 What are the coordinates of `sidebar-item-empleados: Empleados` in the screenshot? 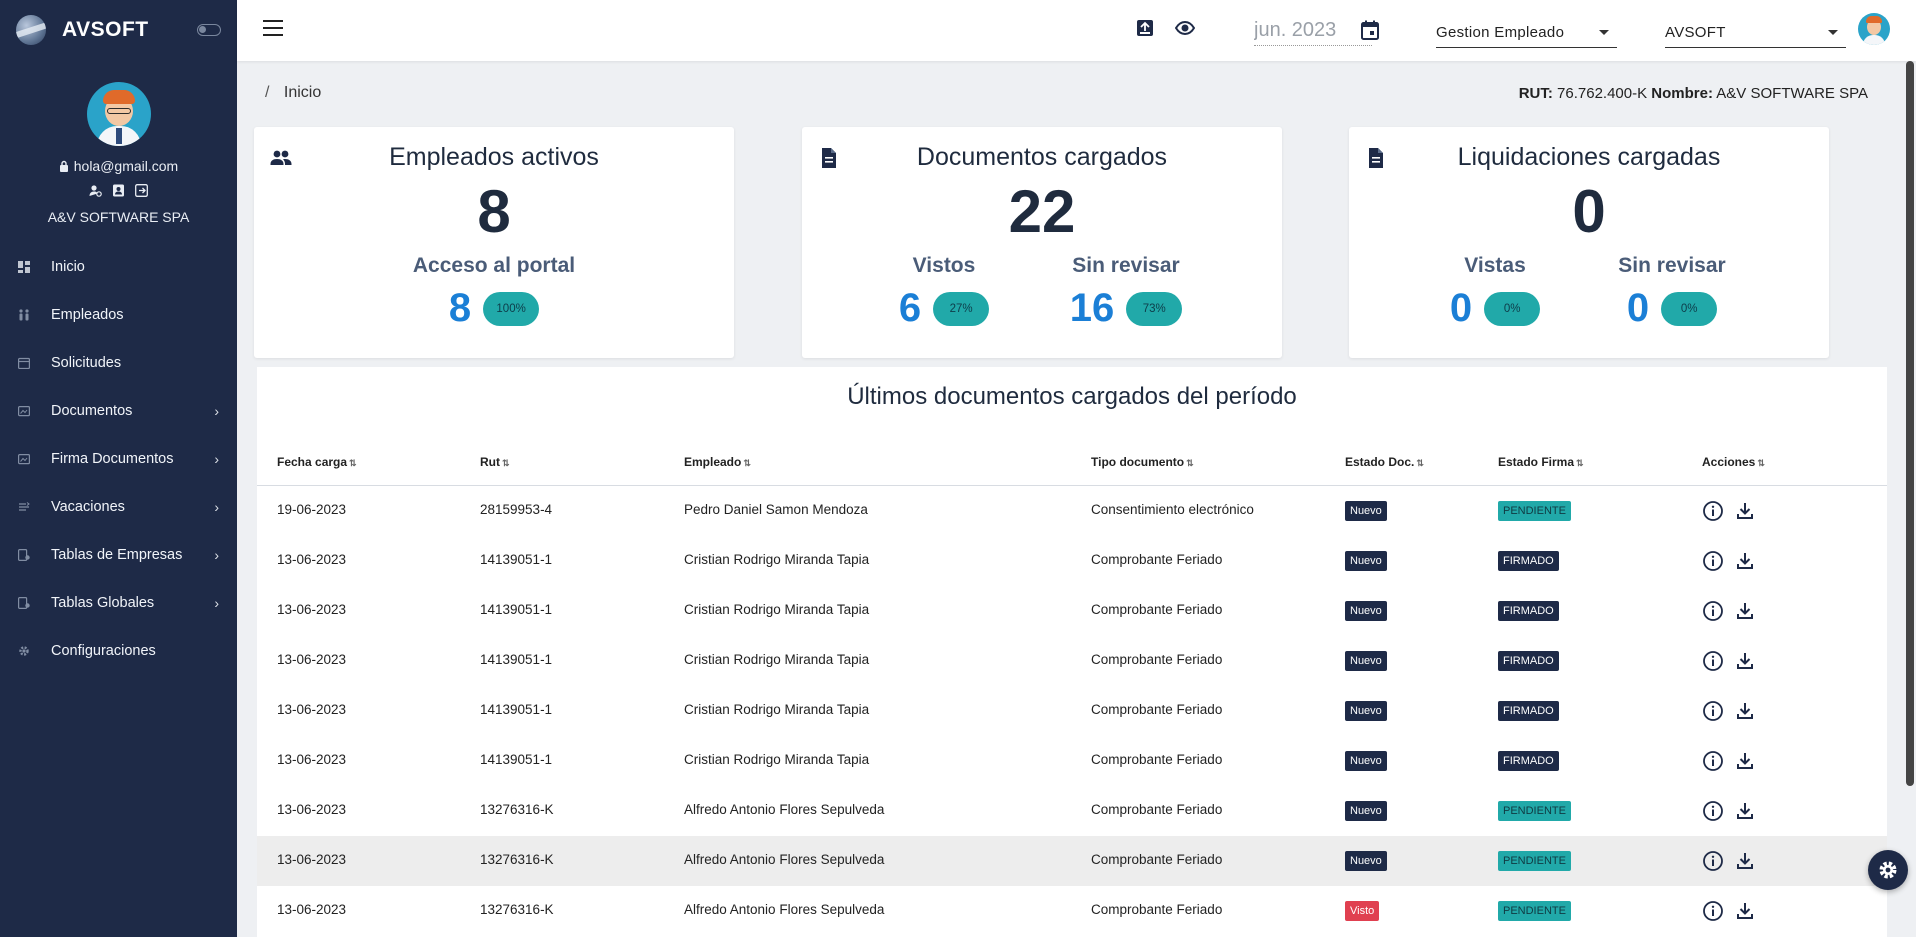 It's located at (118, 315).